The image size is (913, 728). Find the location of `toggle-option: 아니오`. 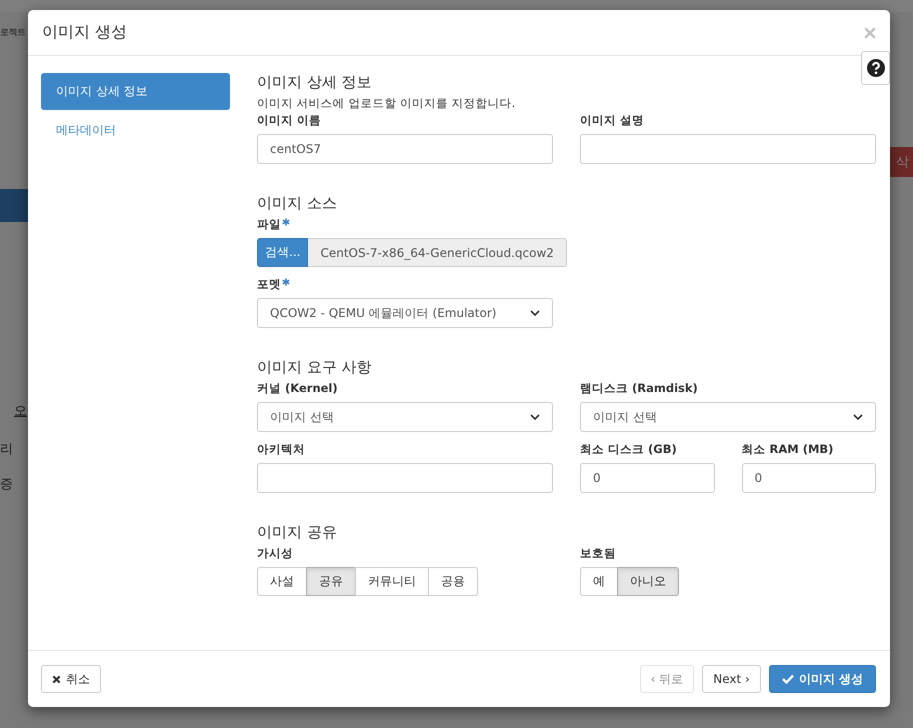

toggle-option: 아니오 is located at coordinates (648, 581).